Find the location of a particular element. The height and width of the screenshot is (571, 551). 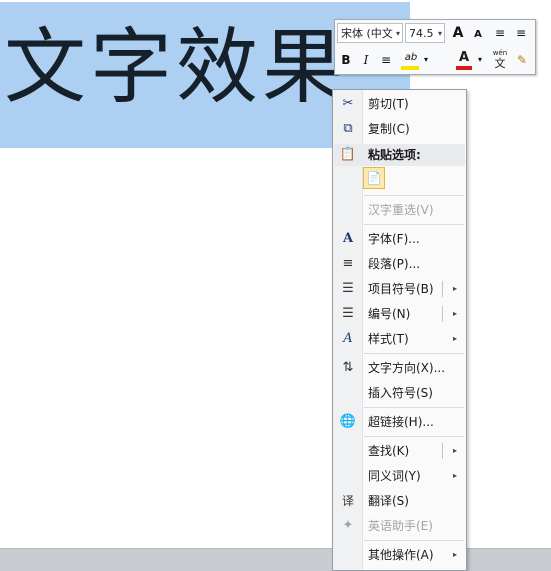

font-color-swatch is located at coordinates (464, 68).